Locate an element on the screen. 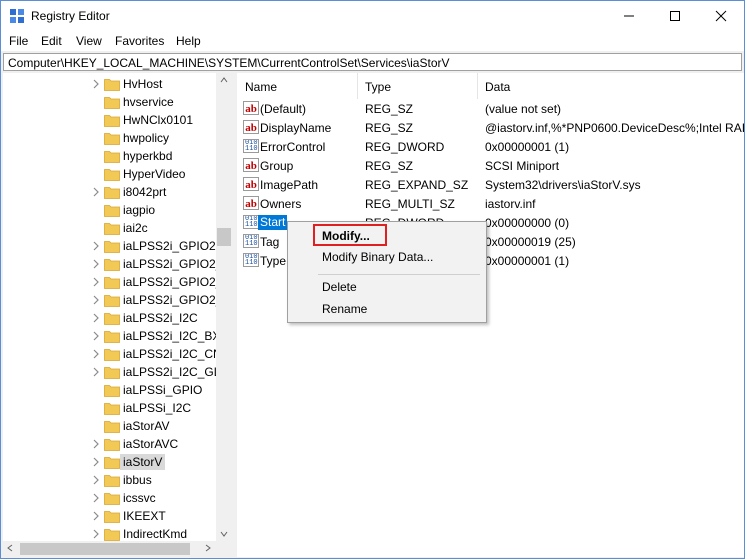 The height and width of the screenshot is (559, 745). binary-value-icon: 010 110 is located at coordinates (251, 260).